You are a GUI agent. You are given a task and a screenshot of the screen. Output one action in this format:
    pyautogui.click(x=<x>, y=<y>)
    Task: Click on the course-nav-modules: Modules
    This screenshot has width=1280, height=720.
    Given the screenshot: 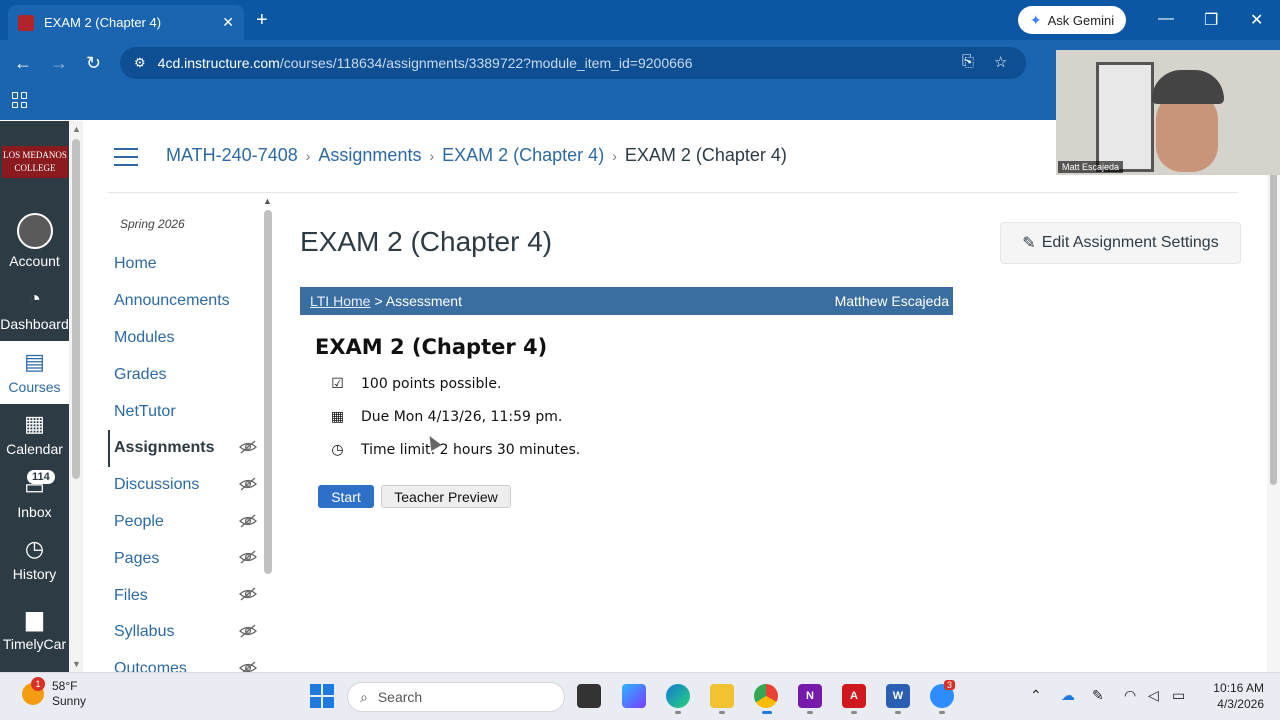 What is the action you would take?
    pyautogui.click(x=185, y=338)
    